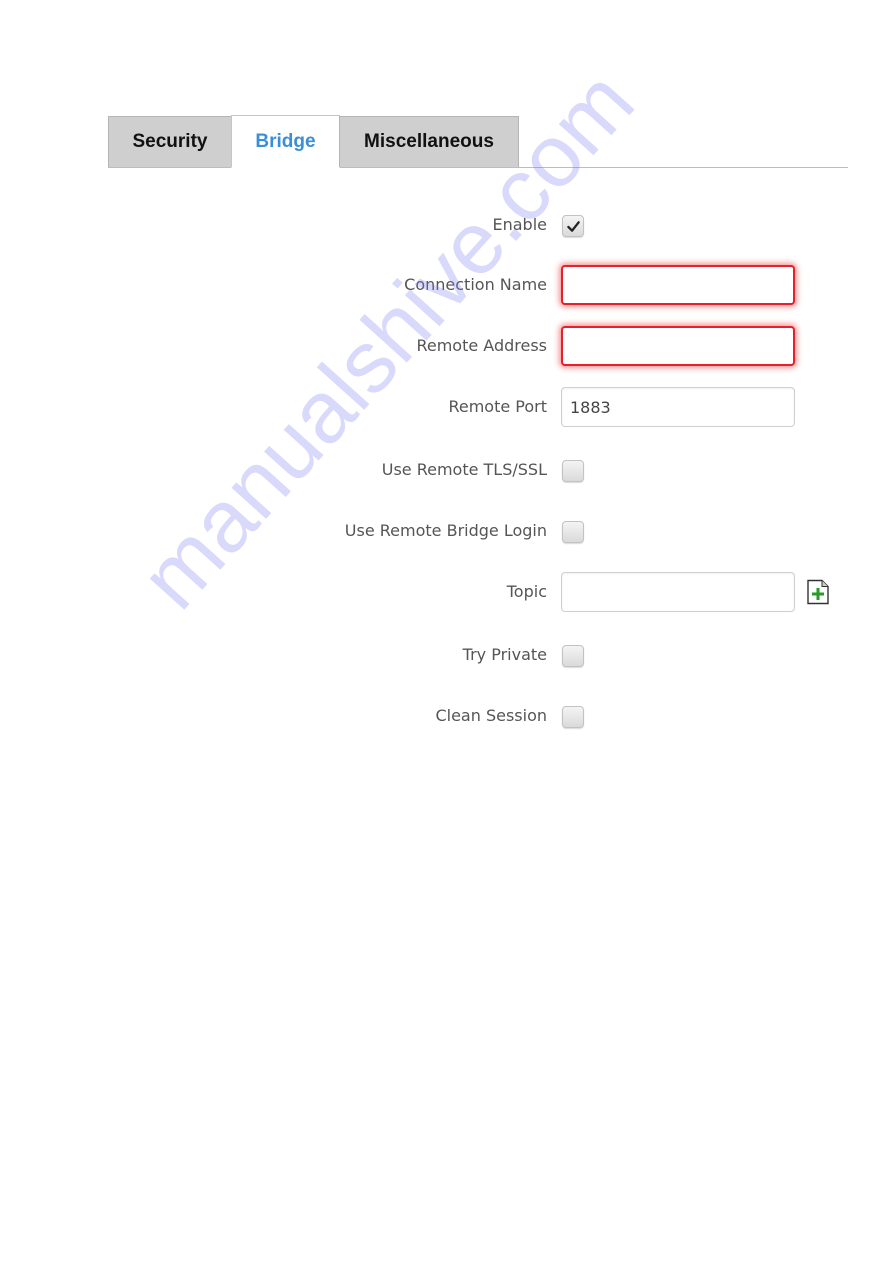 The height and width of the screenshot is (1263, 893). What do you see at coordinates (678, 592) in the screenshot?
I see `topic-input` at bounding box center [678, 592].